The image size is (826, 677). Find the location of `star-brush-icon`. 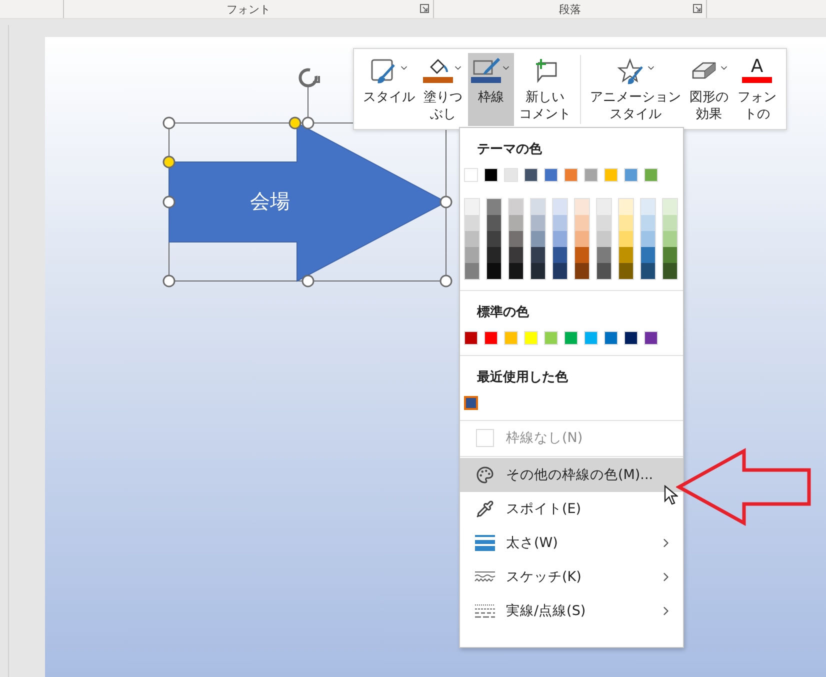

star-brush-icon is located at coordinates (631, 71).